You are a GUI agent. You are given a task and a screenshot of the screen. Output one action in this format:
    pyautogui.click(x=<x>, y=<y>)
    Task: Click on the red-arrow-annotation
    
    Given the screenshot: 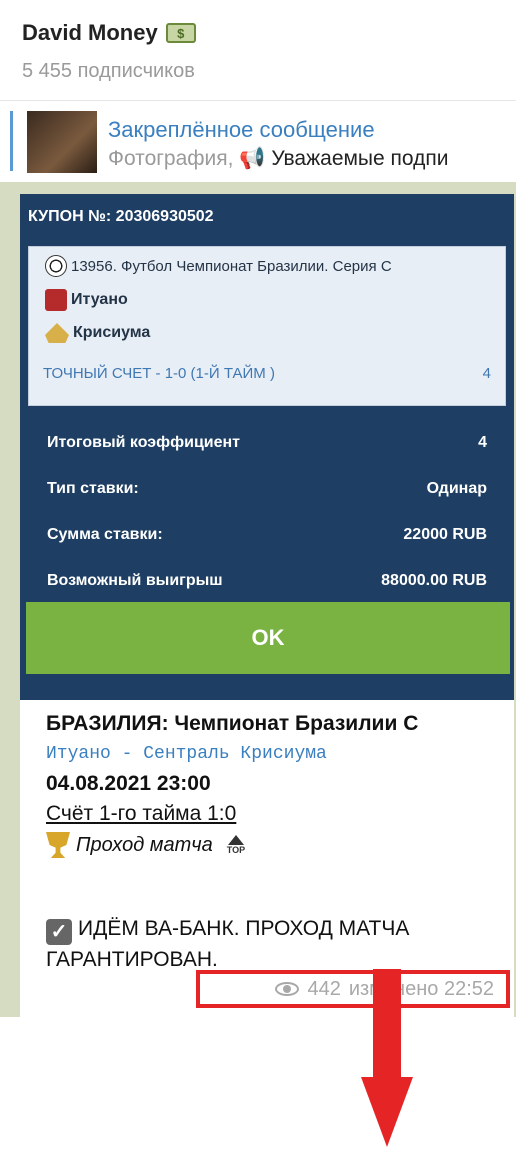 What is the action you would take?
    pyautogui.click(x=387, y=1059)
    